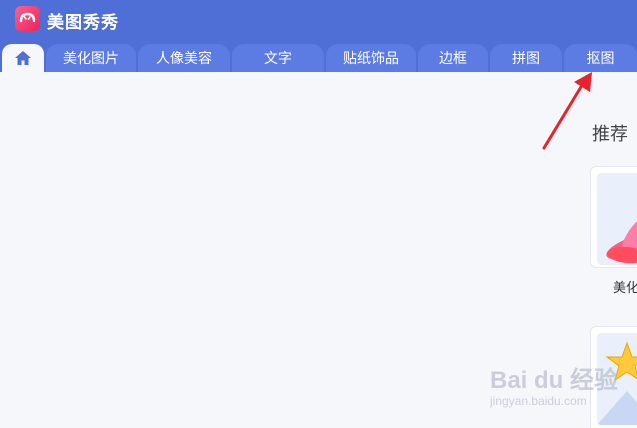 The image size is (637, 428). I want to click on baidu-watermark: Bai du 经验, so click(554, 380).